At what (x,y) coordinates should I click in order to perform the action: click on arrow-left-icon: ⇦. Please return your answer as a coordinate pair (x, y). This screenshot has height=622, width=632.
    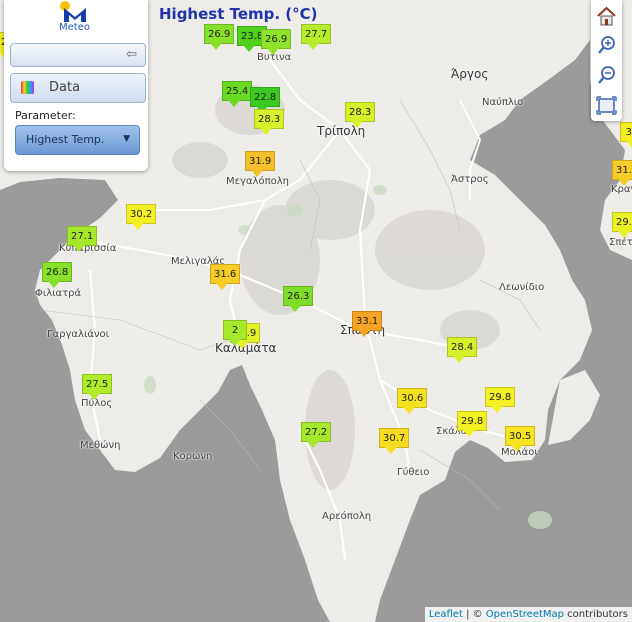
    Looking at the image, I should click on (131, 54).